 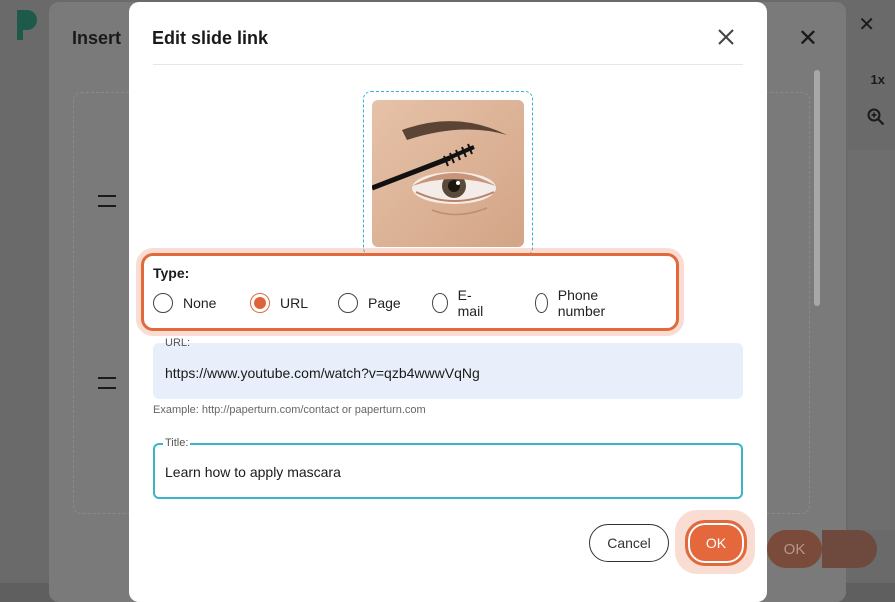 I want to click on title-input: Learn how to apply mascara, so click(x=448, y=471).